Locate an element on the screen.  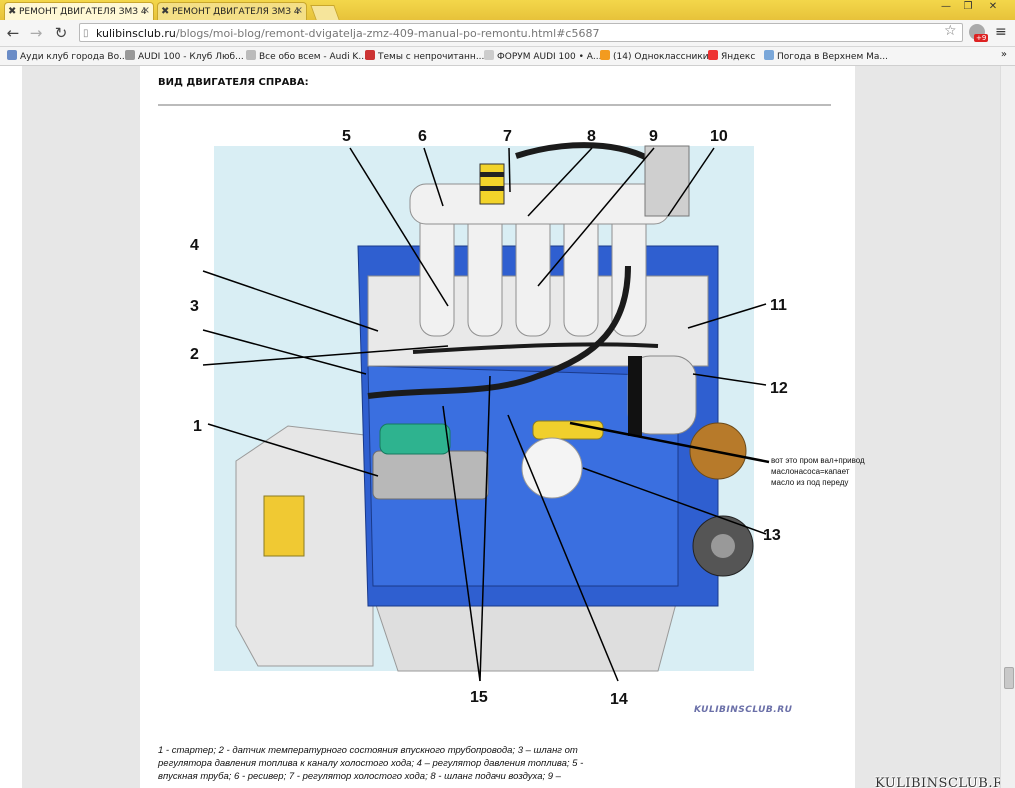
section-title: ВИД ДВИГАТЕЛЯ СПРАВА: is located at coordinates (233, 82).